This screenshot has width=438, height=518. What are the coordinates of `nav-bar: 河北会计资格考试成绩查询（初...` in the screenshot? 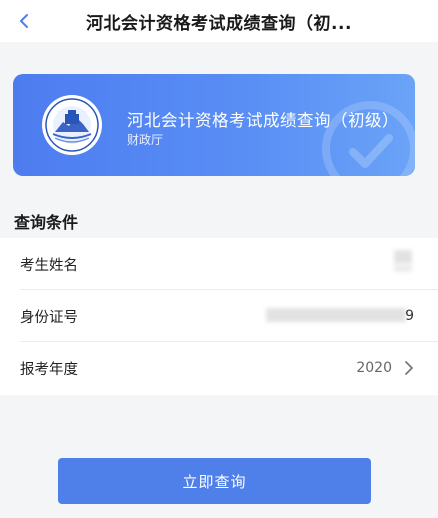 It's located at (219, 21).